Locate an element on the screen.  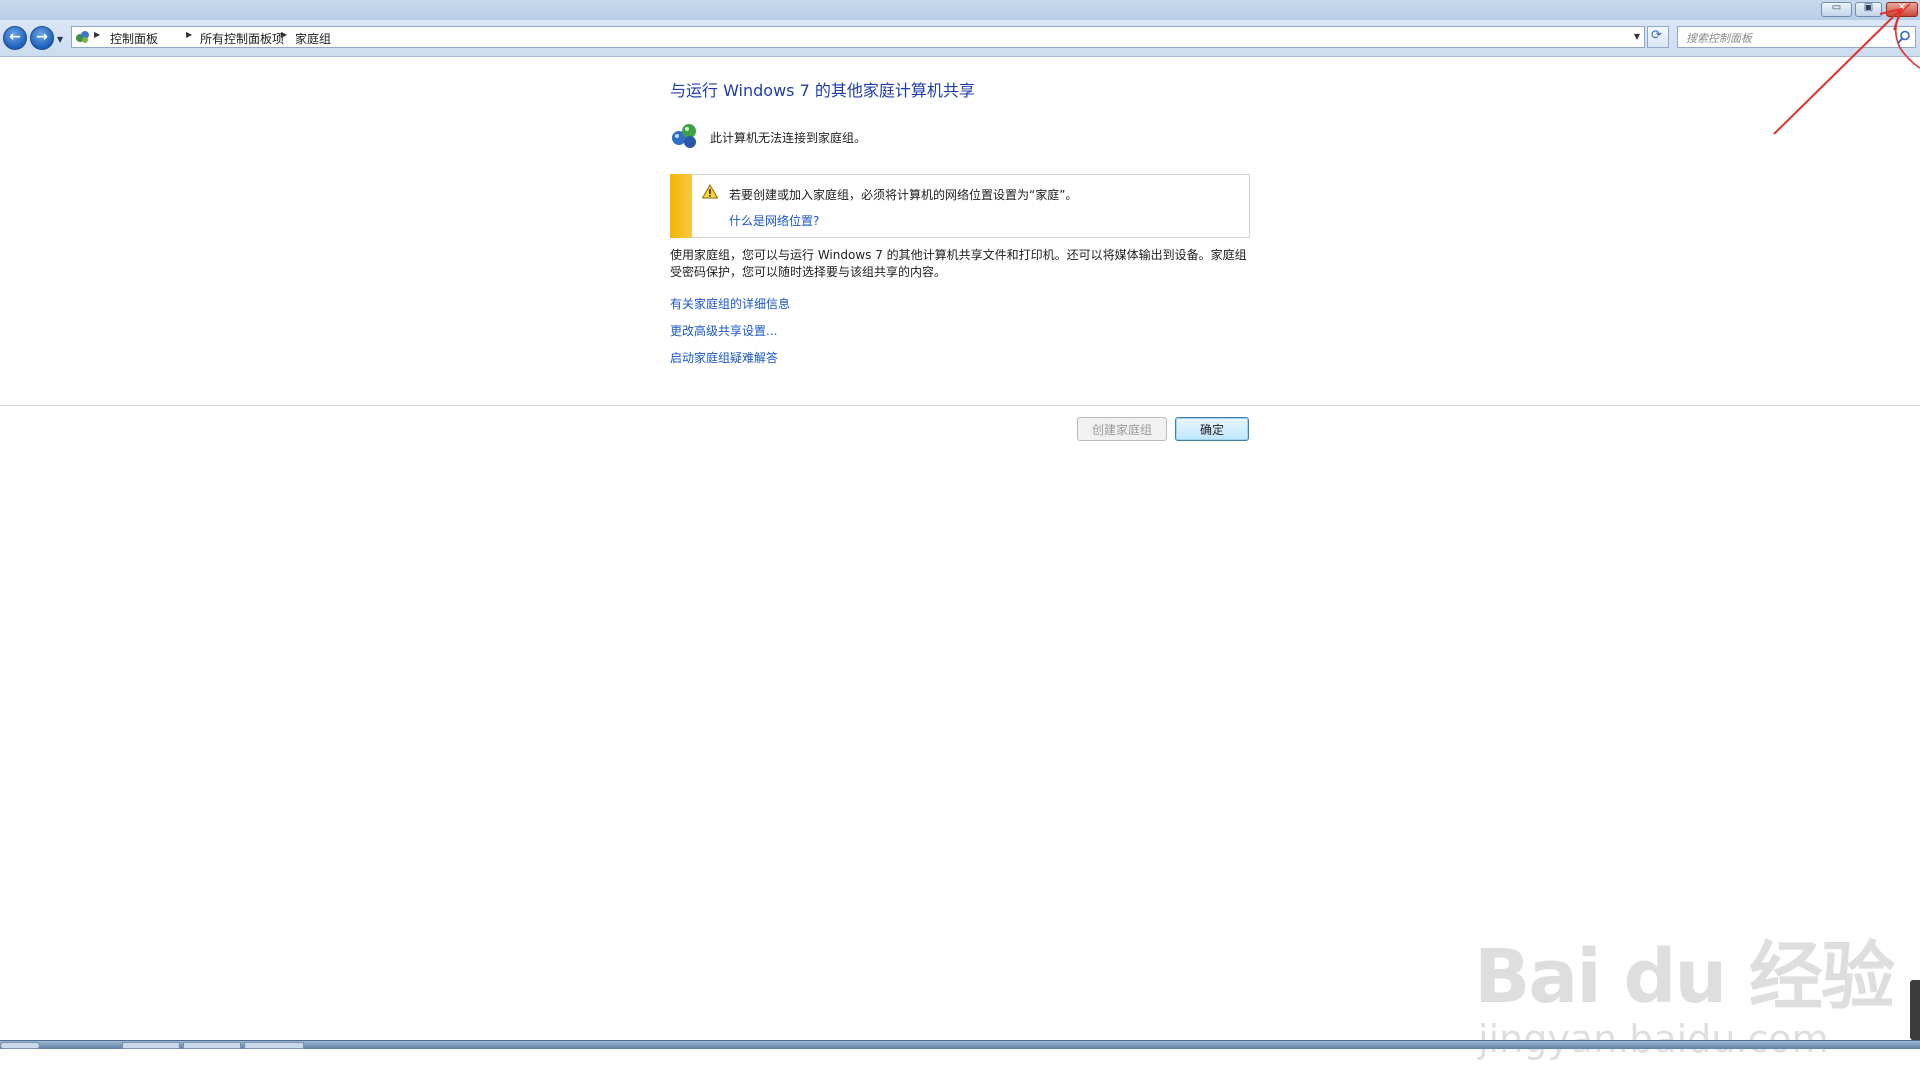
footer-divider is located at coordinates (960, 405).